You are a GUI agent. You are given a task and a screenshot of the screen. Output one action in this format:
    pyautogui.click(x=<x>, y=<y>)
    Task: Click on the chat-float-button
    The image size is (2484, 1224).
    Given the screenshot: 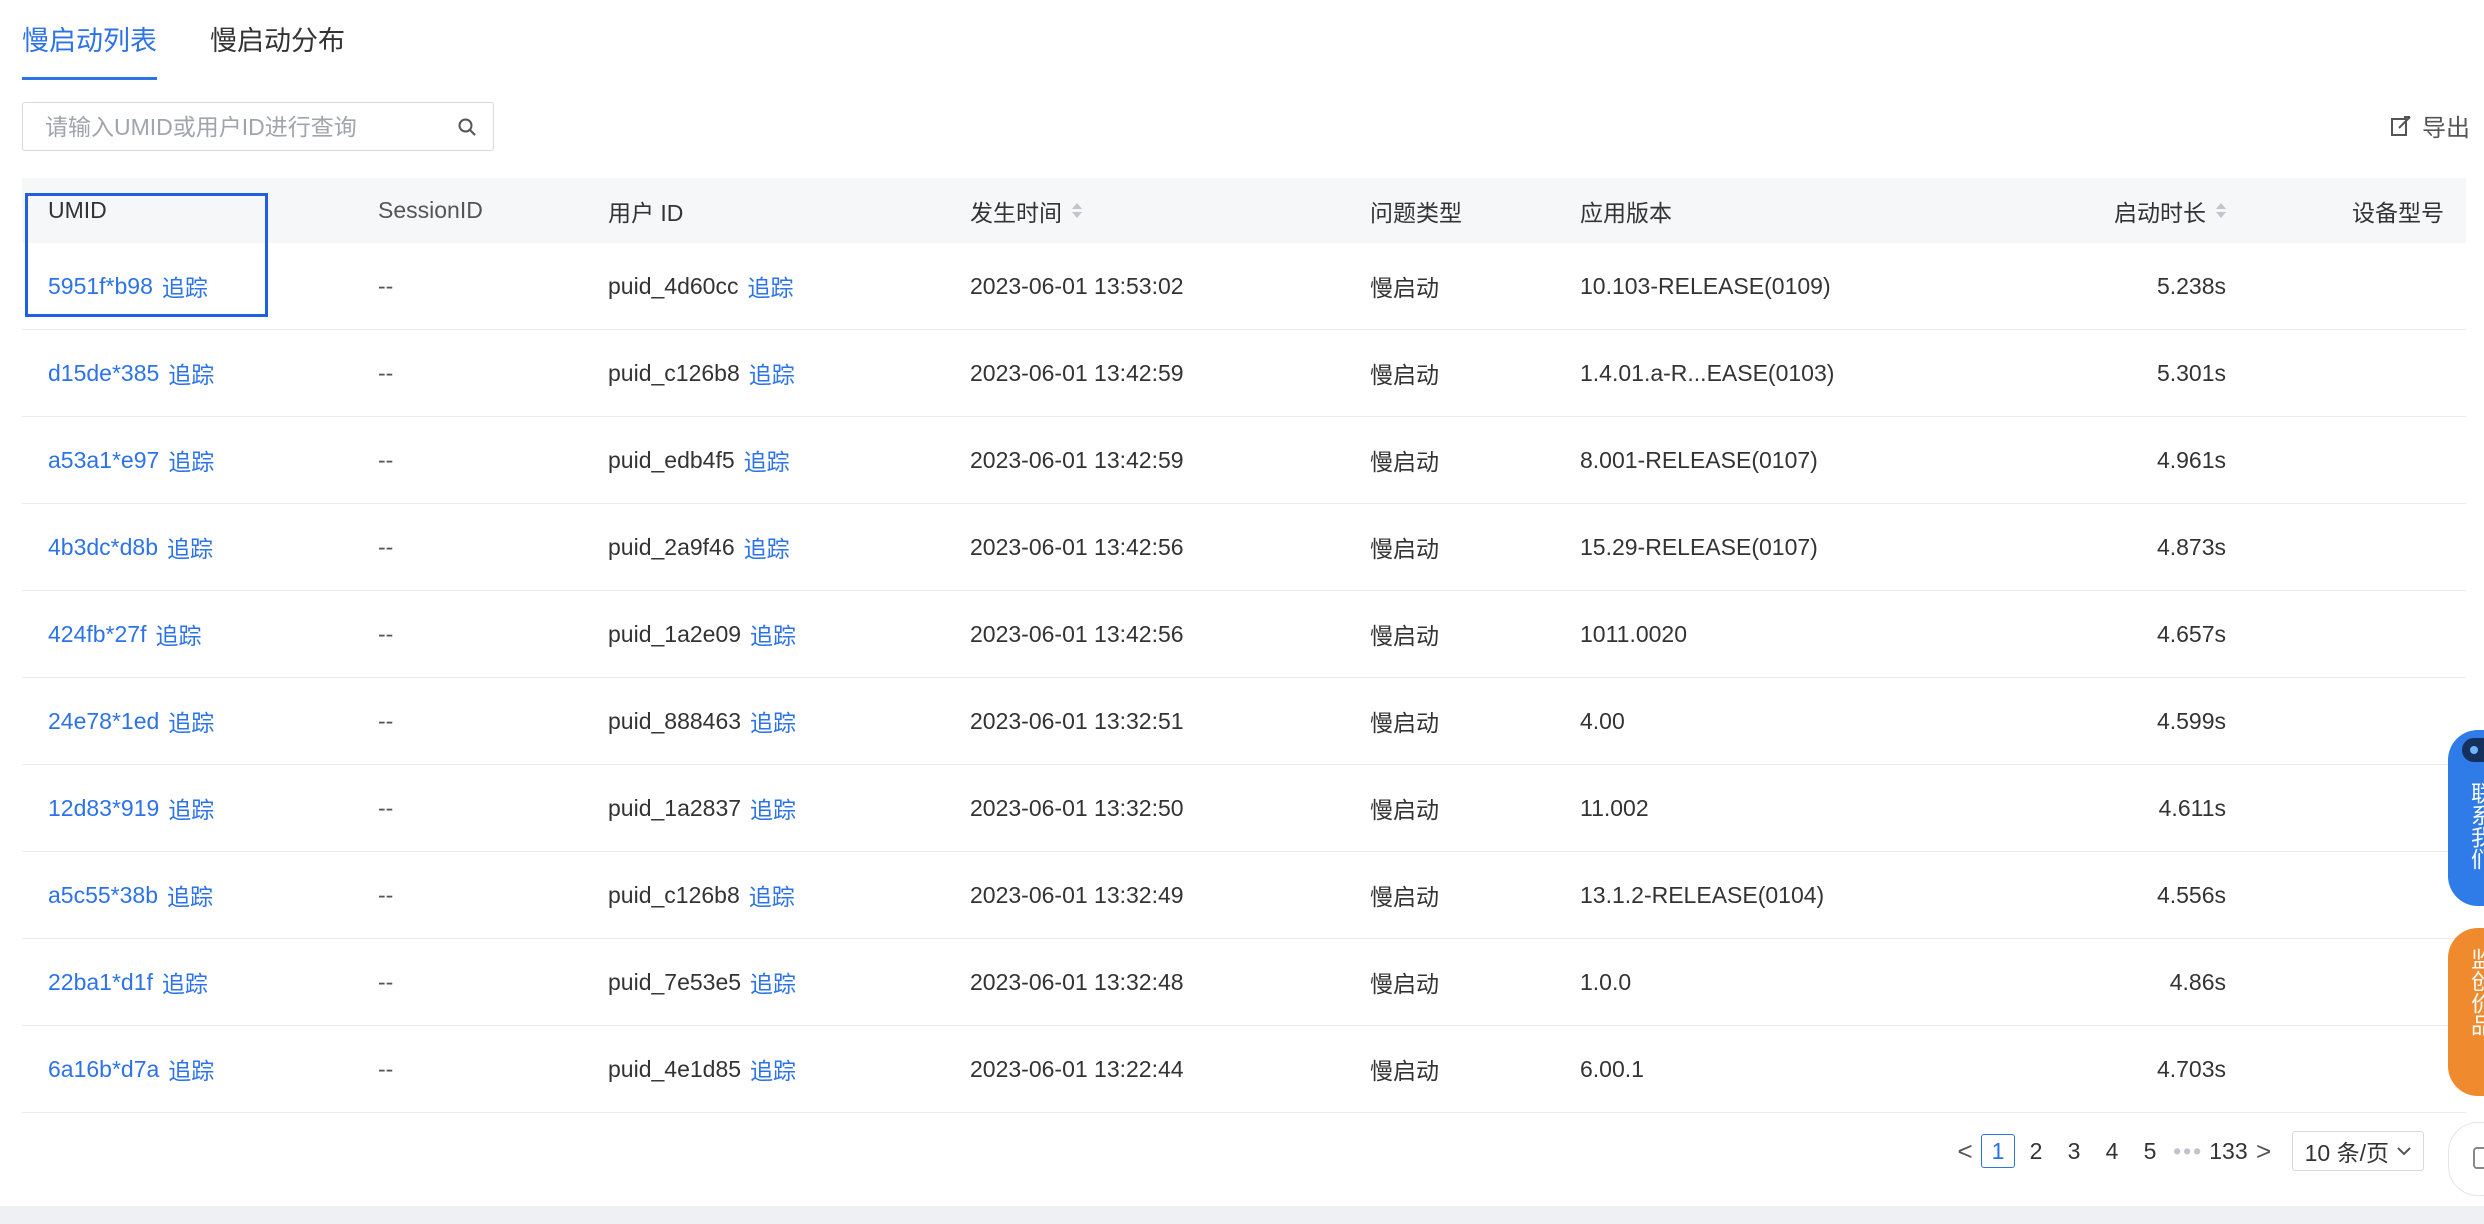 What is the action you would take?
    pyautogui.click(x=2466, y=1159)
    